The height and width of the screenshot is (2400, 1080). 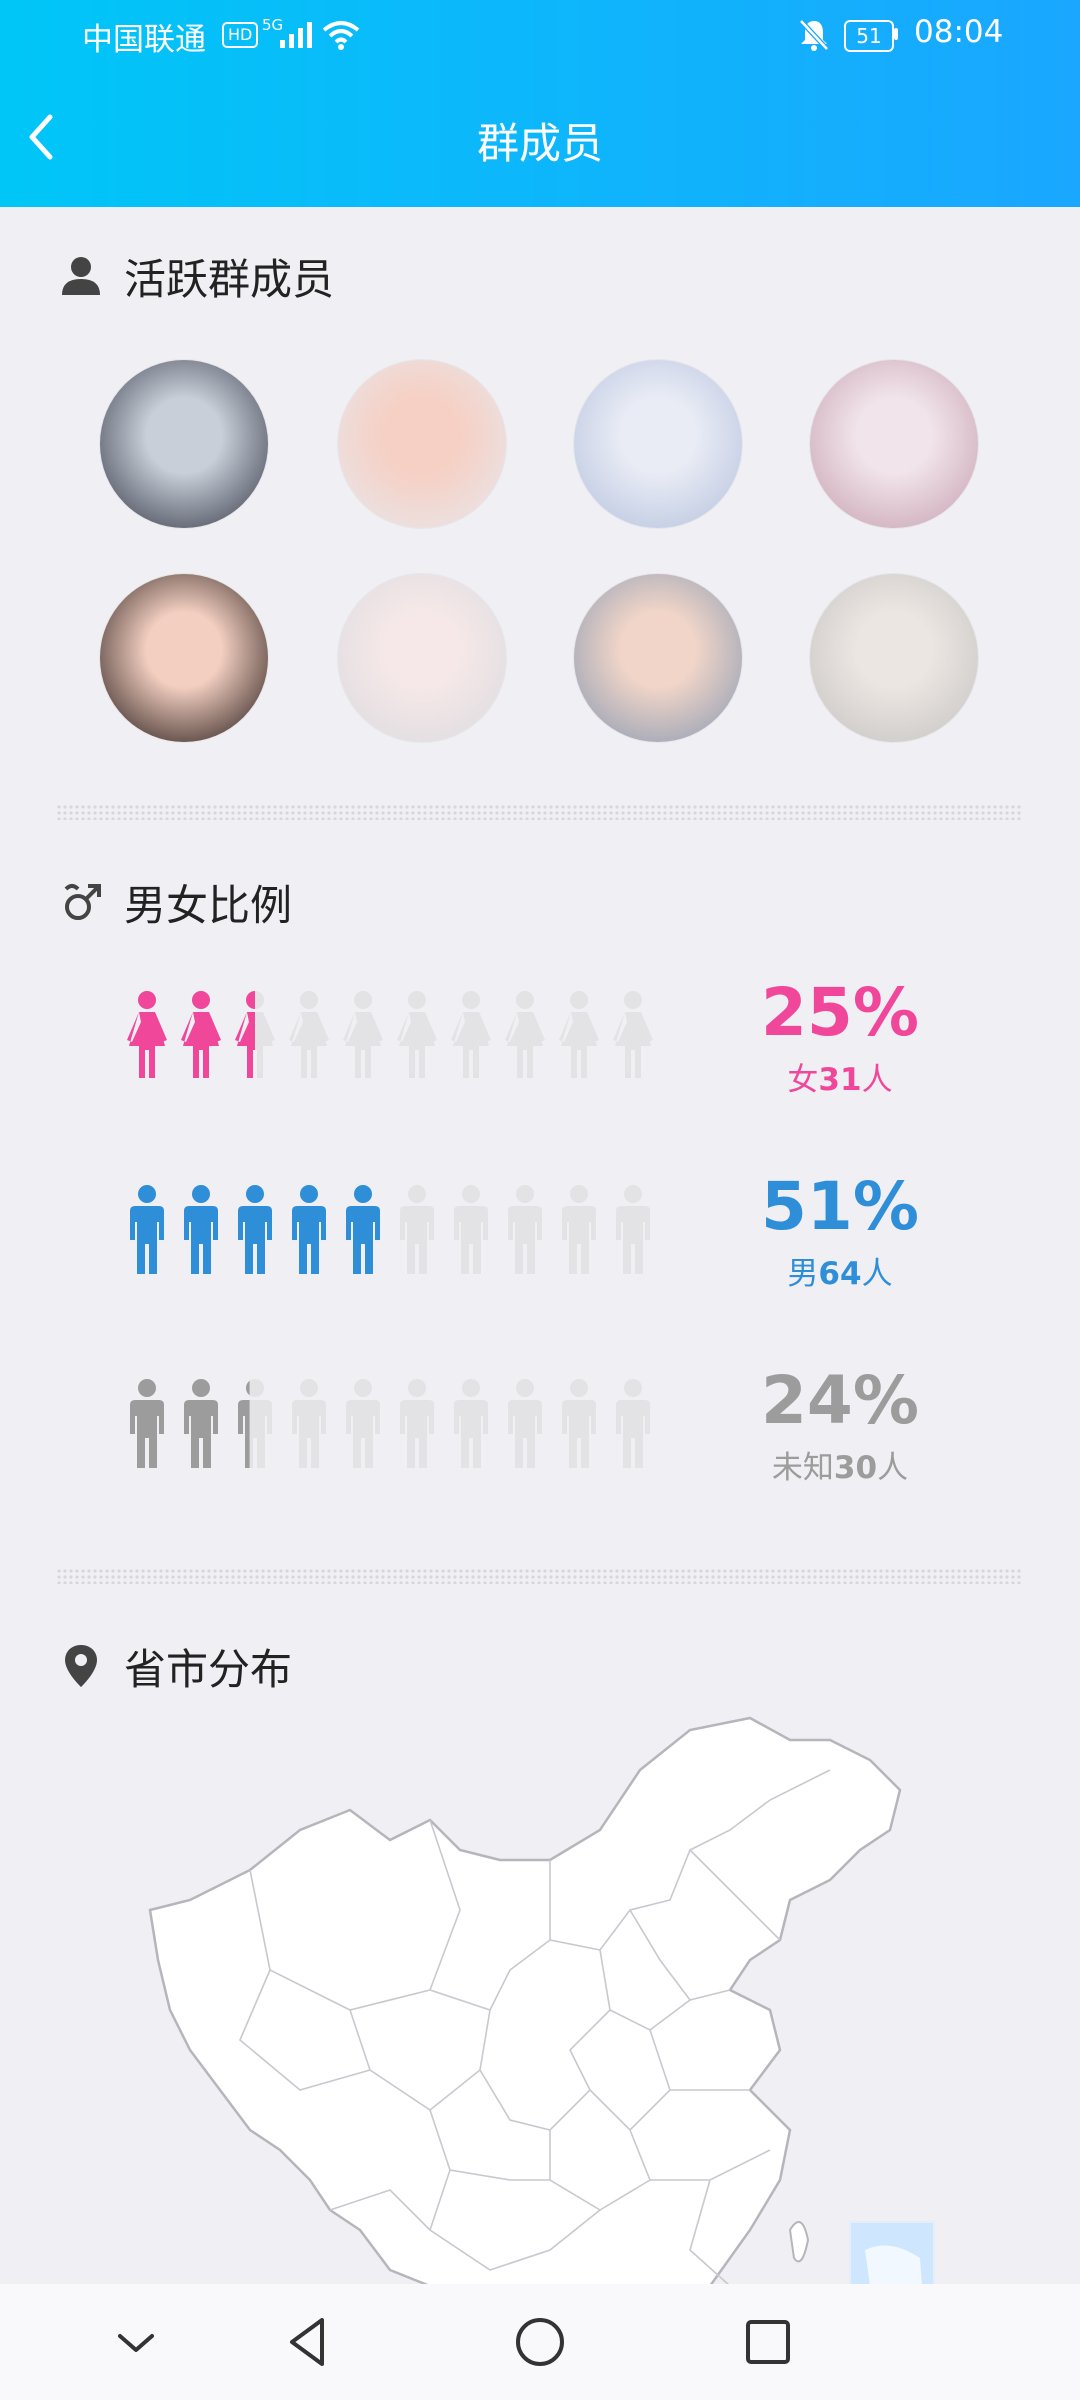 What do you see at coordinates (136, 2342) in the screenshot?
I see `chevron-down-icon` at bounding box center [136, 2342].